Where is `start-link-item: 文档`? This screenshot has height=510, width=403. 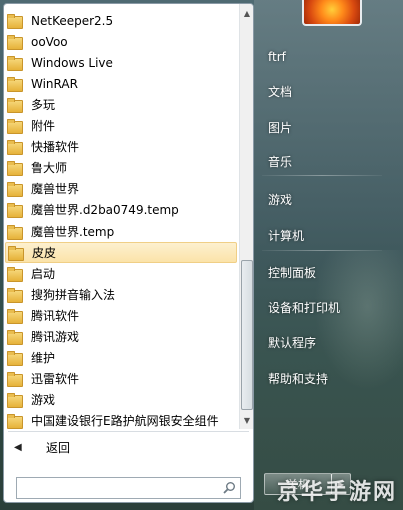 start-link-item: 文档 is located at coordinates (315, 91).